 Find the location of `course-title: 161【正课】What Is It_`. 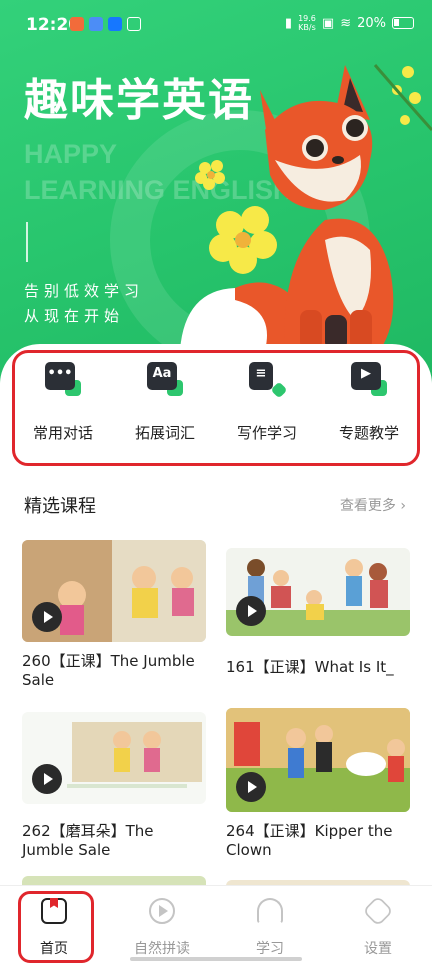

course-title: 161【正课】What Is It_ is located at coordinates (310, 667).